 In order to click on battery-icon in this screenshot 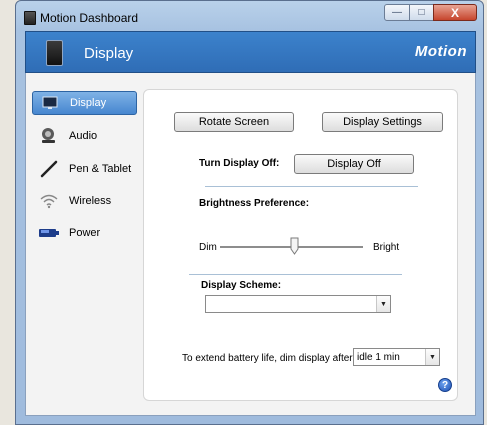, I will do `click(49, 233)`.